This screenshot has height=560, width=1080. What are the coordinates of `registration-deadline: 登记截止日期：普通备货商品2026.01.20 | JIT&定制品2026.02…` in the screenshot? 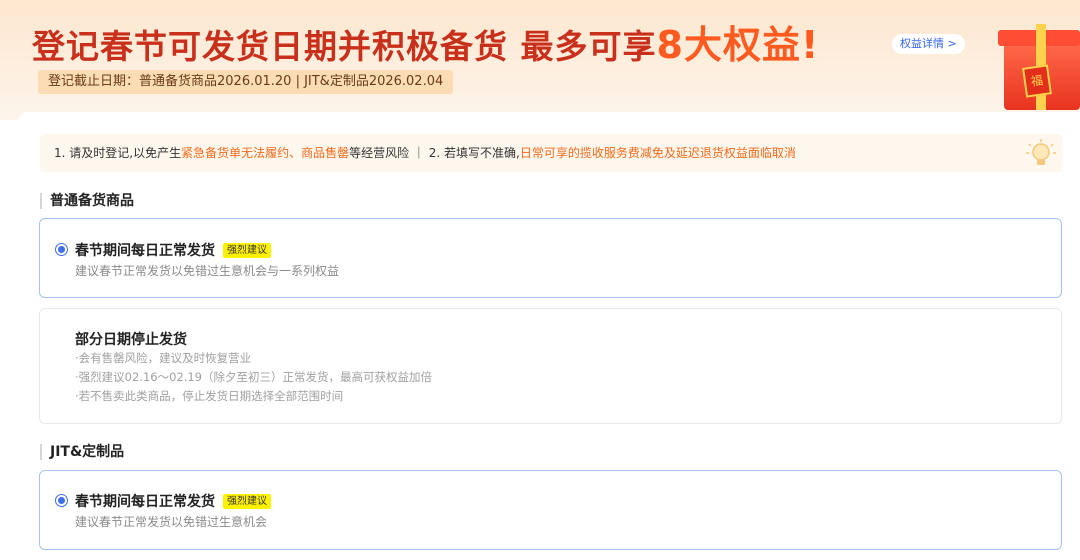 It's located at (246, 82).